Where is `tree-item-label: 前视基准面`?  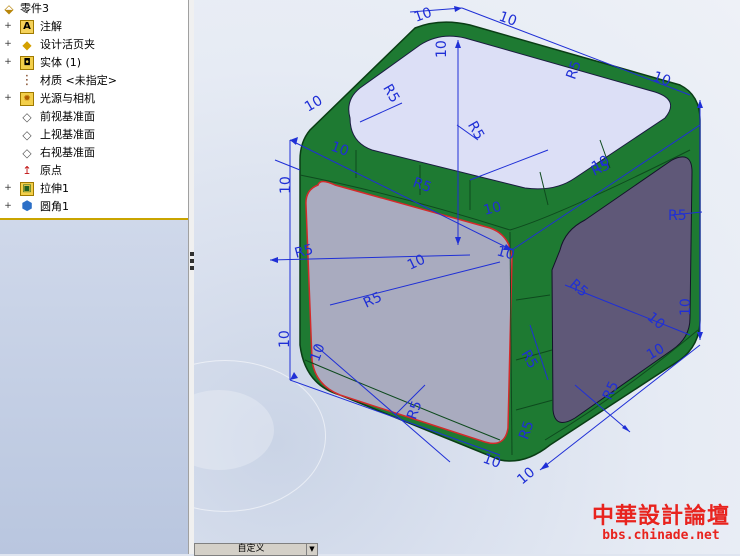 tree-item-label: 前视基准面 is located at coordinates (67, 116).